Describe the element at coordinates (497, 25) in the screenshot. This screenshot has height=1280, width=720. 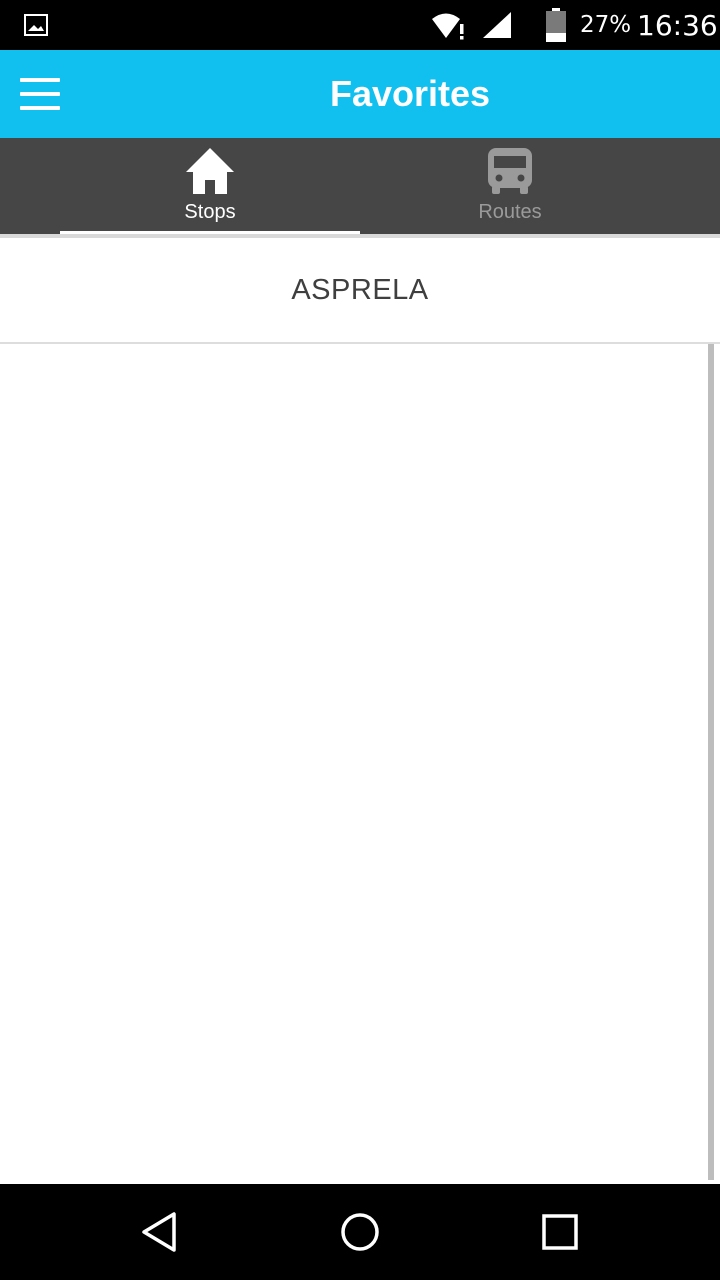
I see `cellular-signal-icon` at that location.